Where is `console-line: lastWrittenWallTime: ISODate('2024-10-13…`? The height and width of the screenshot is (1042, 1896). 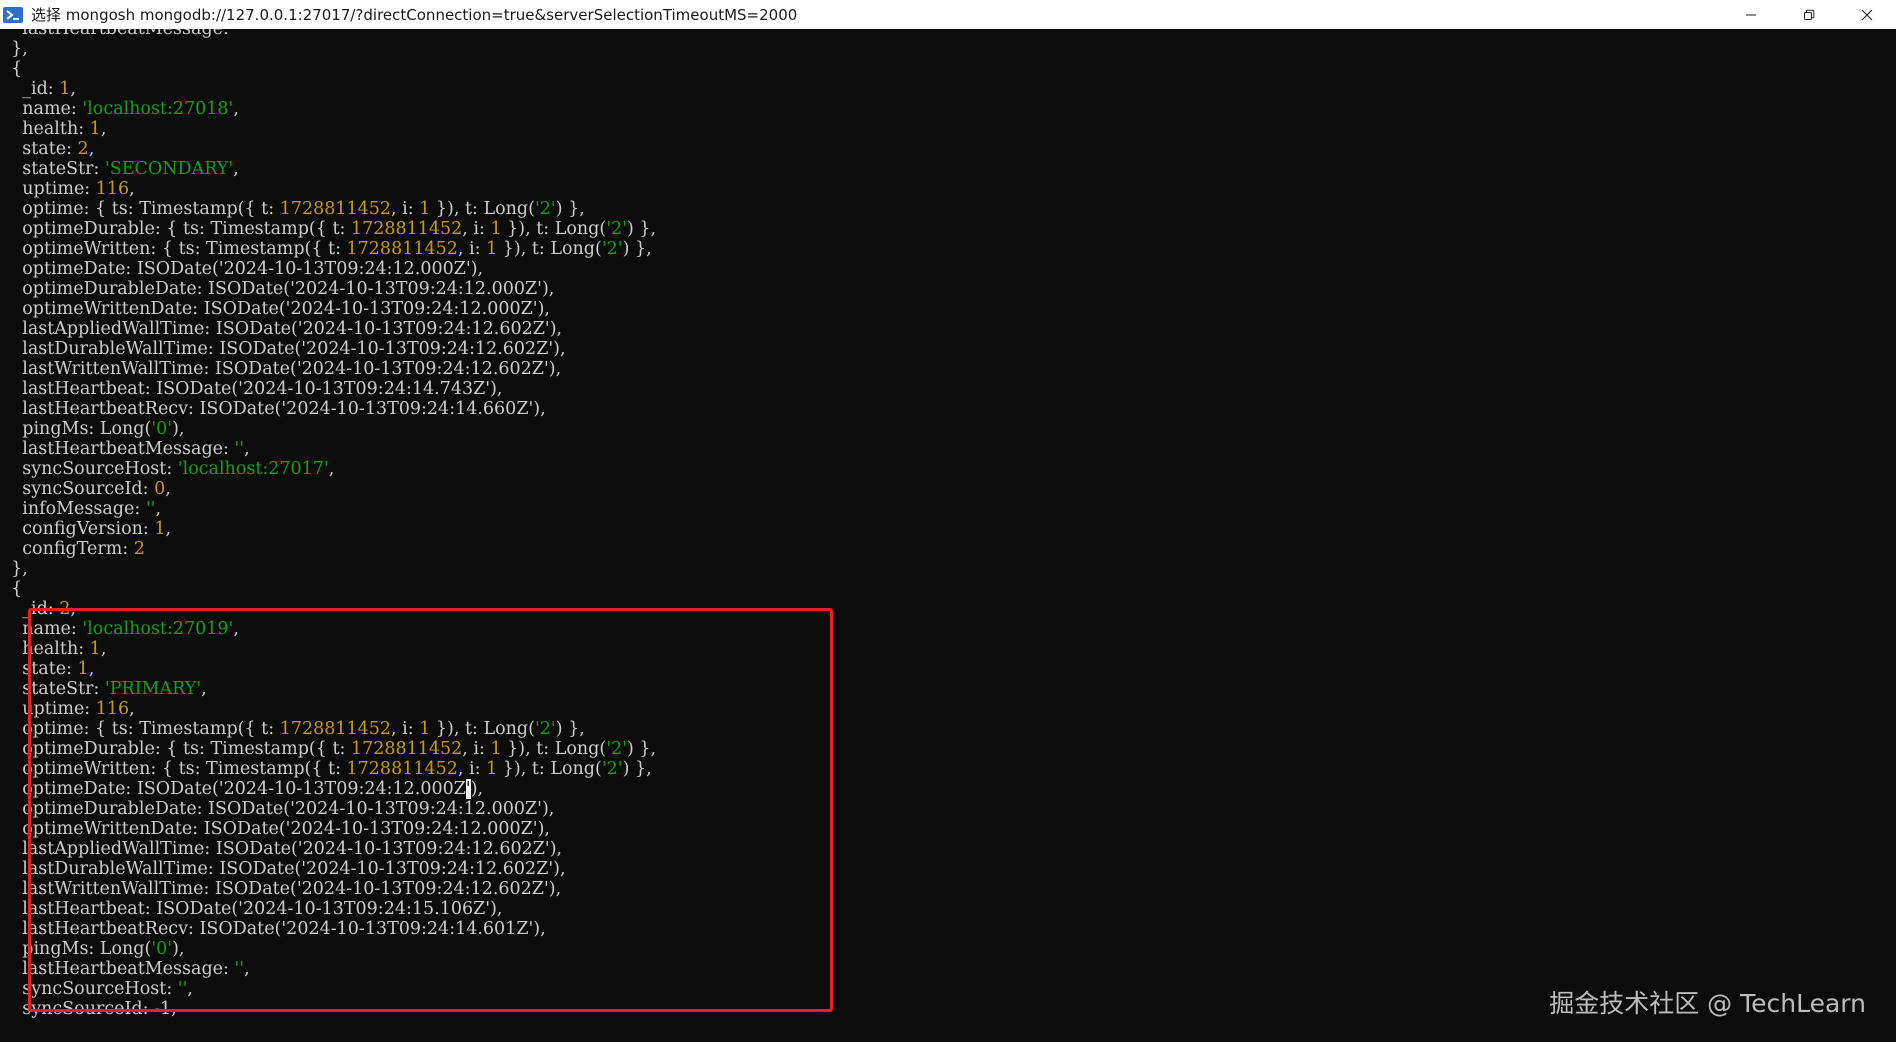 console-line: lastWrittenWallTime: ISODate('2024-10-13… is located at coordinates (328, 889).